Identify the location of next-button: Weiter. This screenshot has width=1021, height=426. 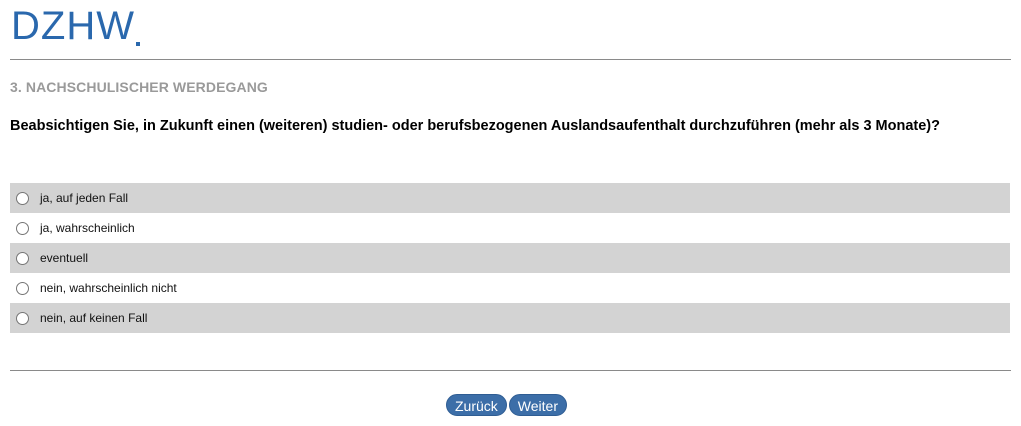
(537, 405).